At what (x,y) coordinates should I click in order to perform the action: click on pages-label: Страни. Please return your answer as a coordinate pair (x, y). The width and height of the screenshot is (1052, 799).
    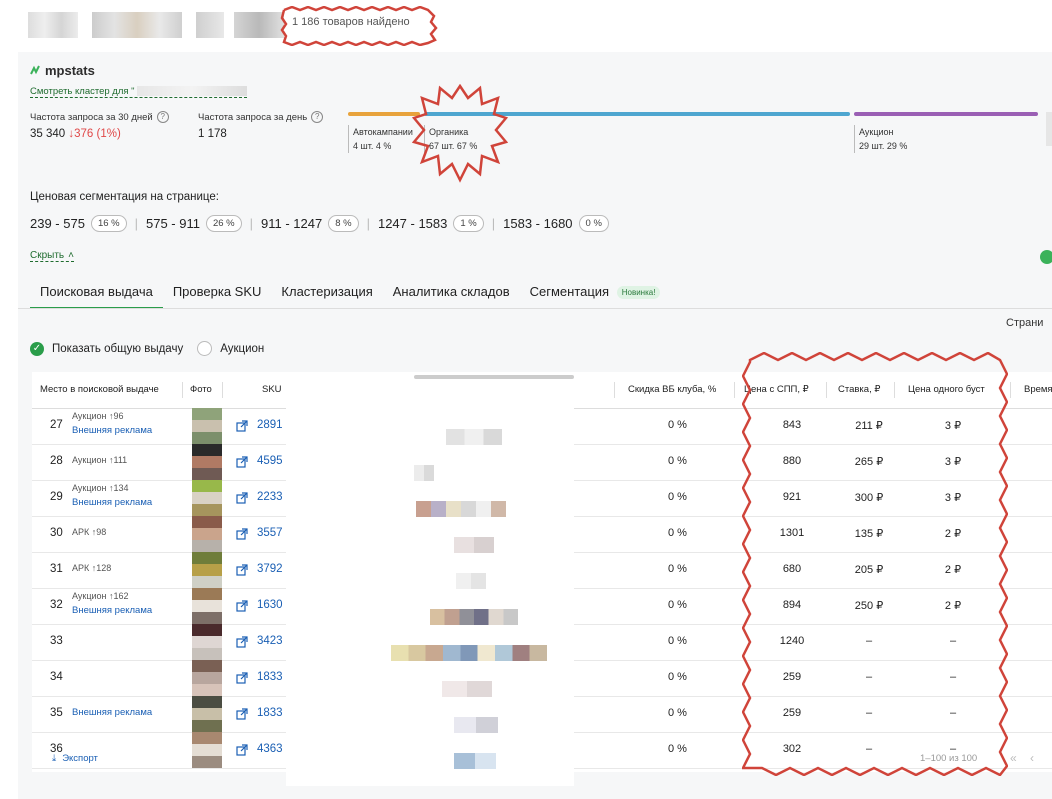
    Looking at the image, I should click on (1025, 323).